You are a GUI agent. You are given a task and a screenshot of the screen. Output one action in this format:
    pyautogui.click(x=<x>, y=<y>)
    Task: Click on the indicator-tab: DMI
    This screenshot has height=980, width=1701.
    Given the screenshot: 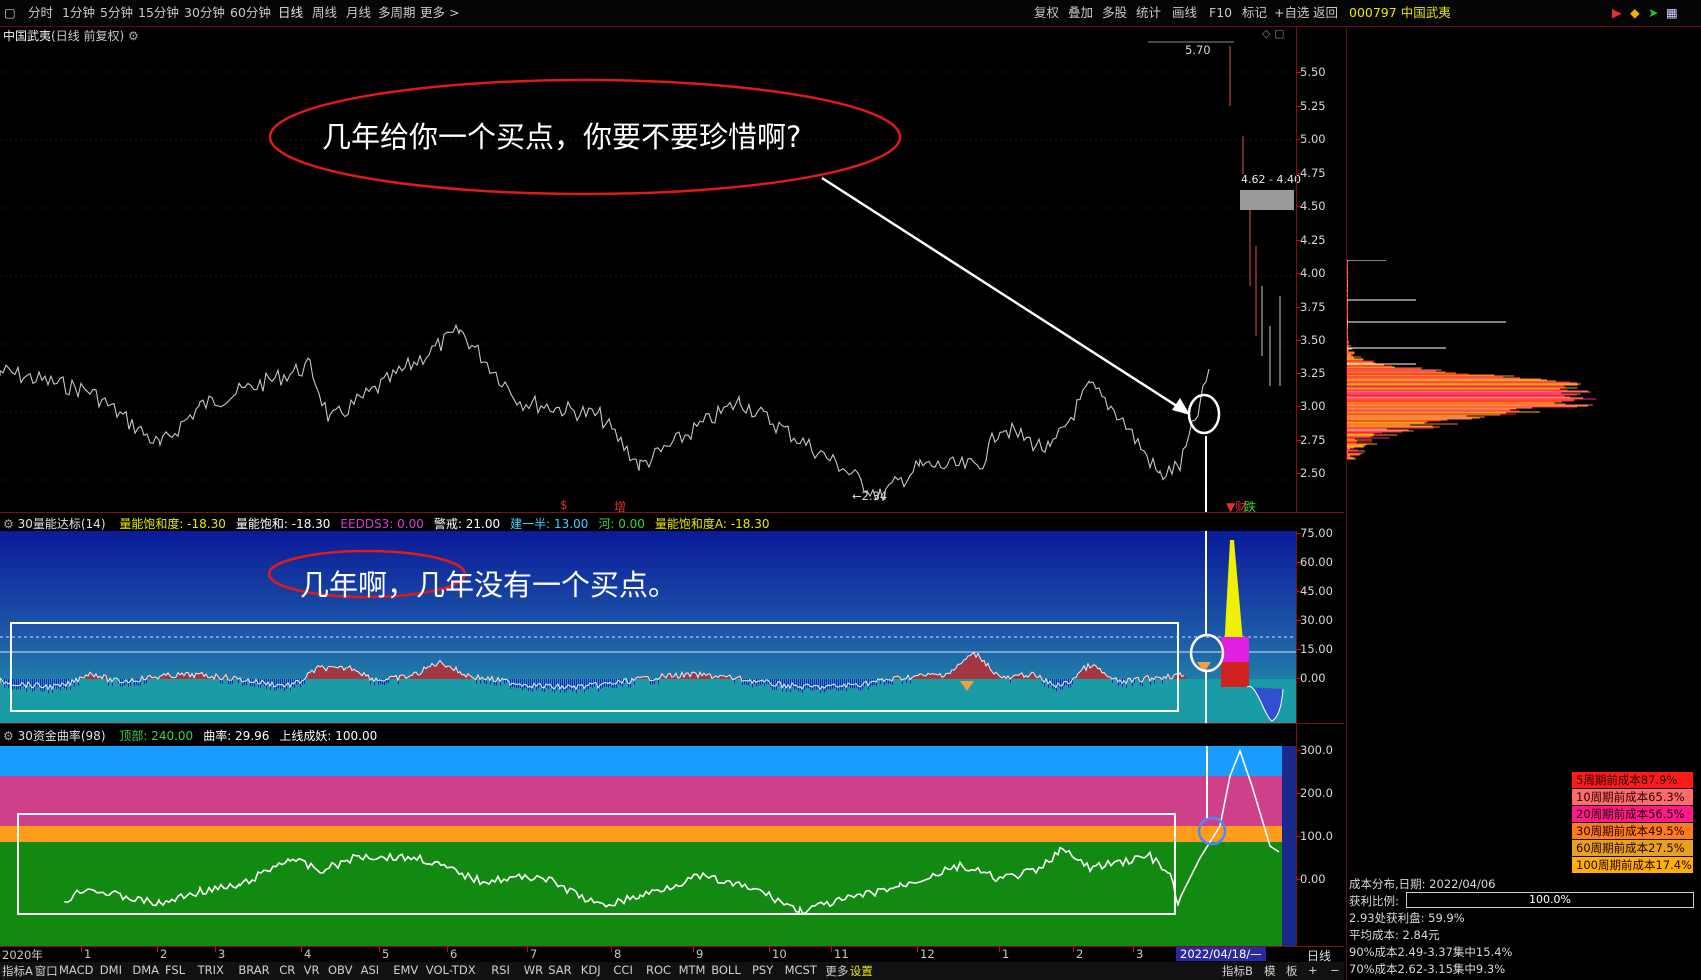 What is the action you would take?
    pyautogui.click(x=111, y=970)
    